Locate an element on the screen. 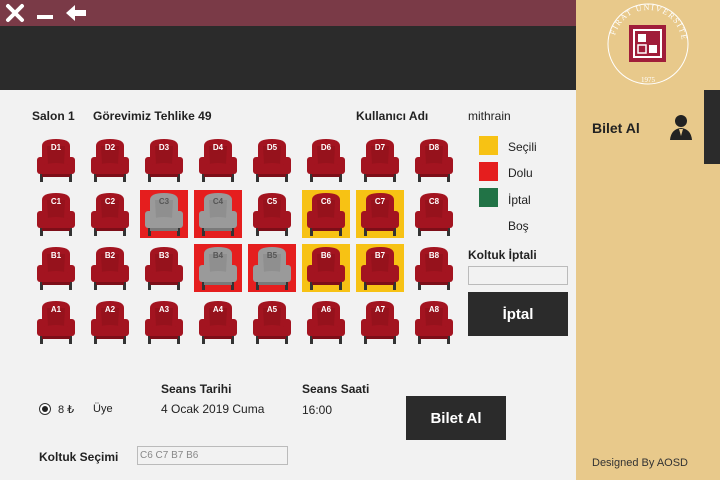  seat-a1: A1 is located at coordinates (56, 322).